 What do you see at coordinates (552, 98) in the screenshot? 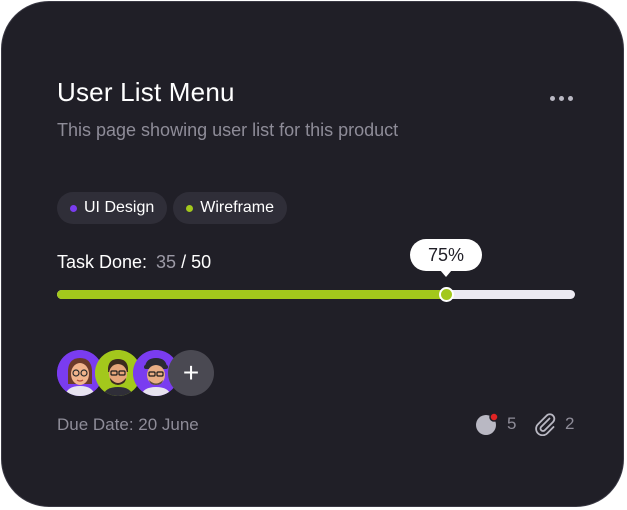
I see `more-dots-icon` at bounding box center [552, 98].